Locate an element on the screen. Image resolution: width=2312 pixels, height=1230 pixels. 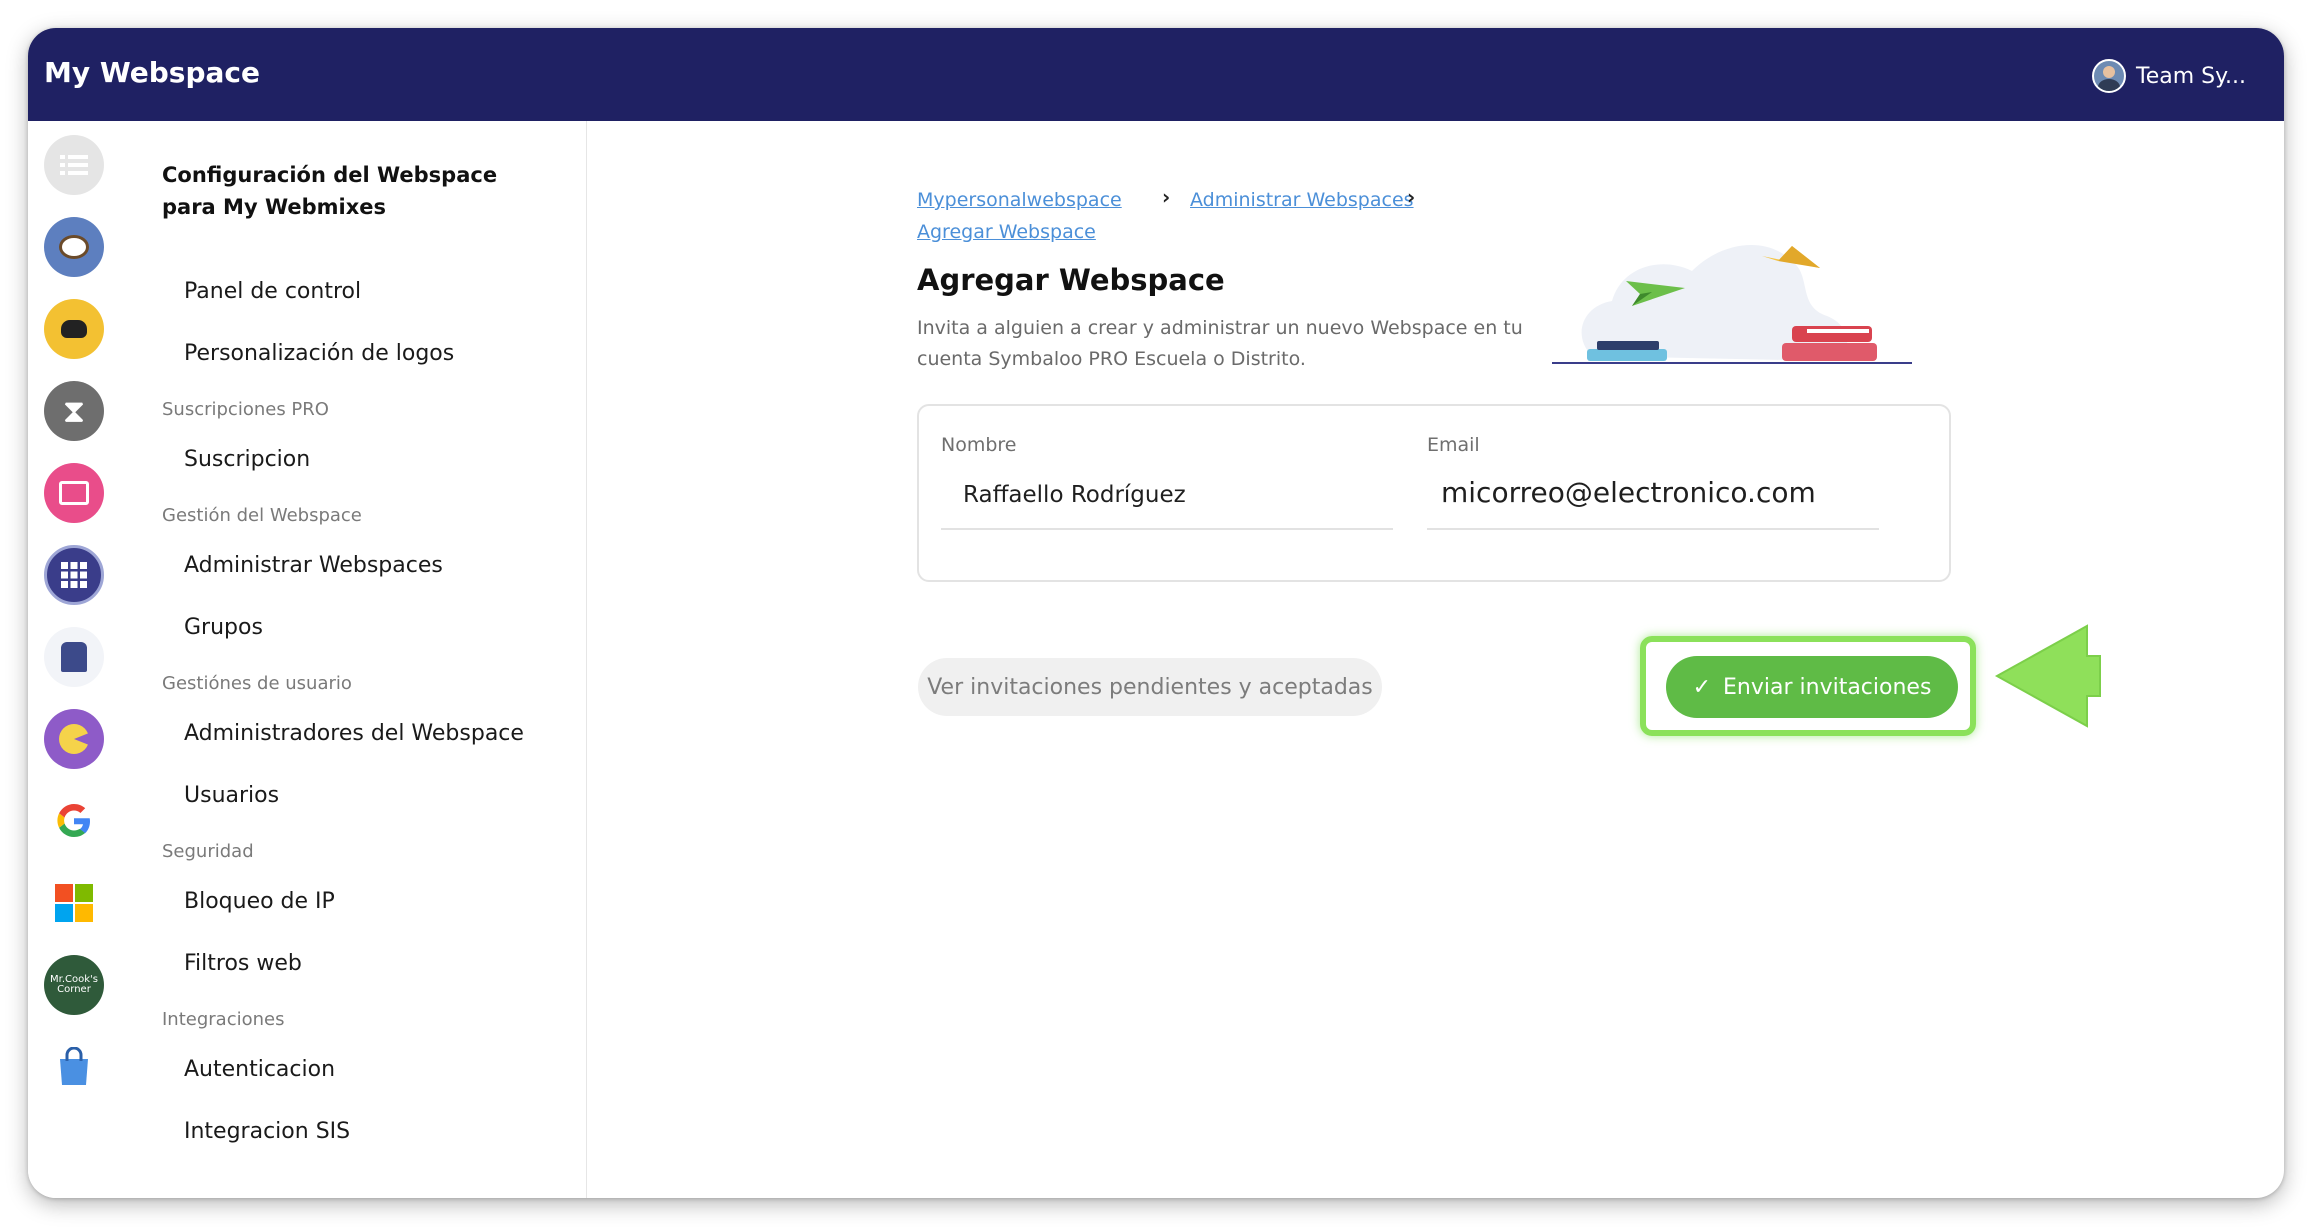
webmix-icon-bar: Mr.Cook's Corner is located at coordinates (75, 659).